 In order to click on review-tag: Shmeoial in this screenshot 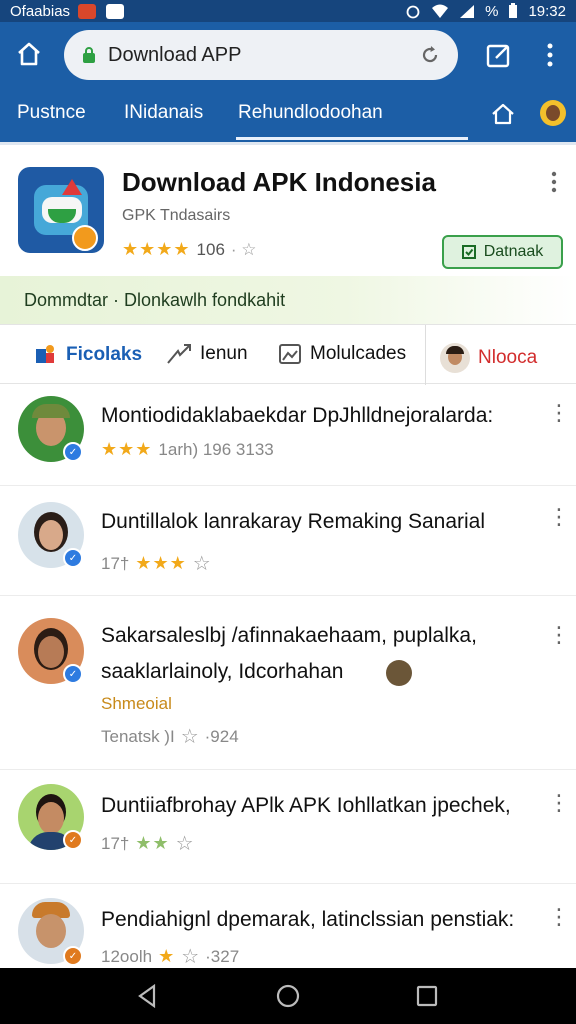, I will do `click(136, 703)`.